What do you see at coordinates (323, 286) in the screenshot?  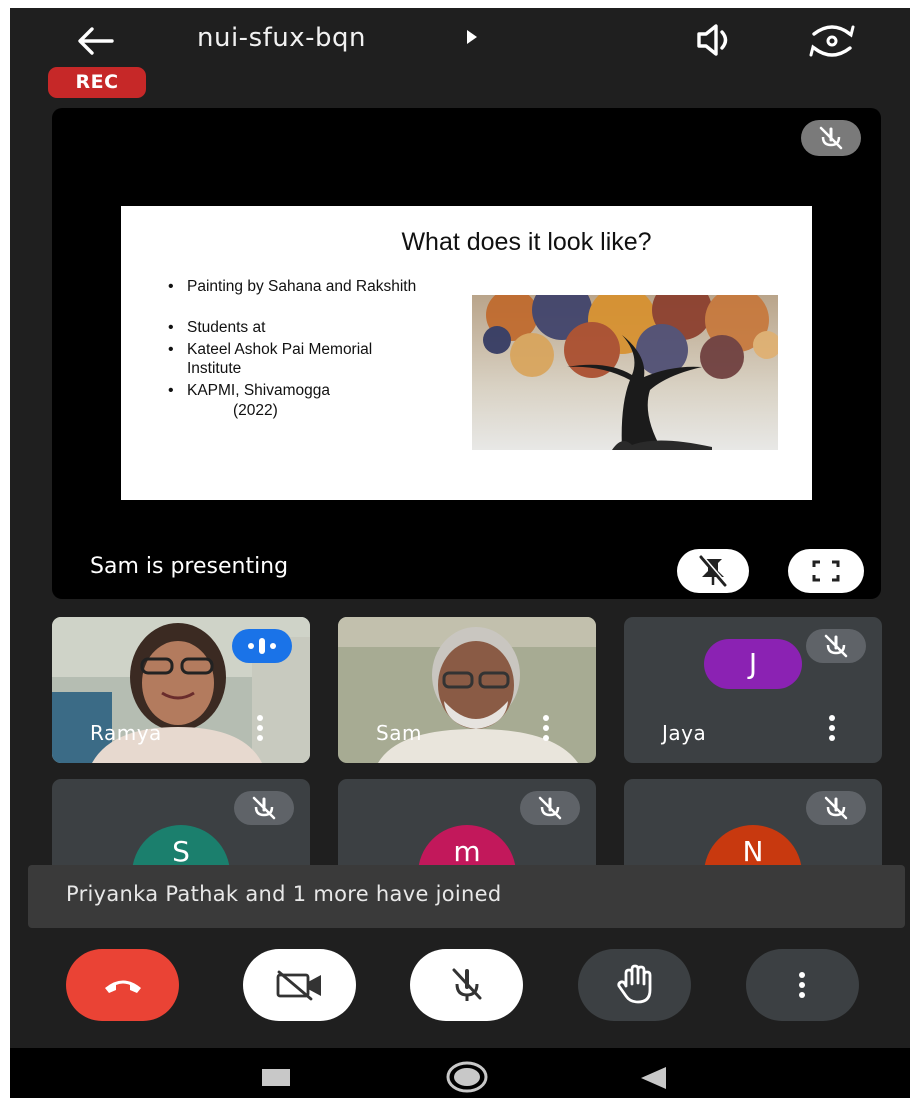 I see `slide-bullet: Painting by Sahana and Rakshith` at bounding box center [323, 286].